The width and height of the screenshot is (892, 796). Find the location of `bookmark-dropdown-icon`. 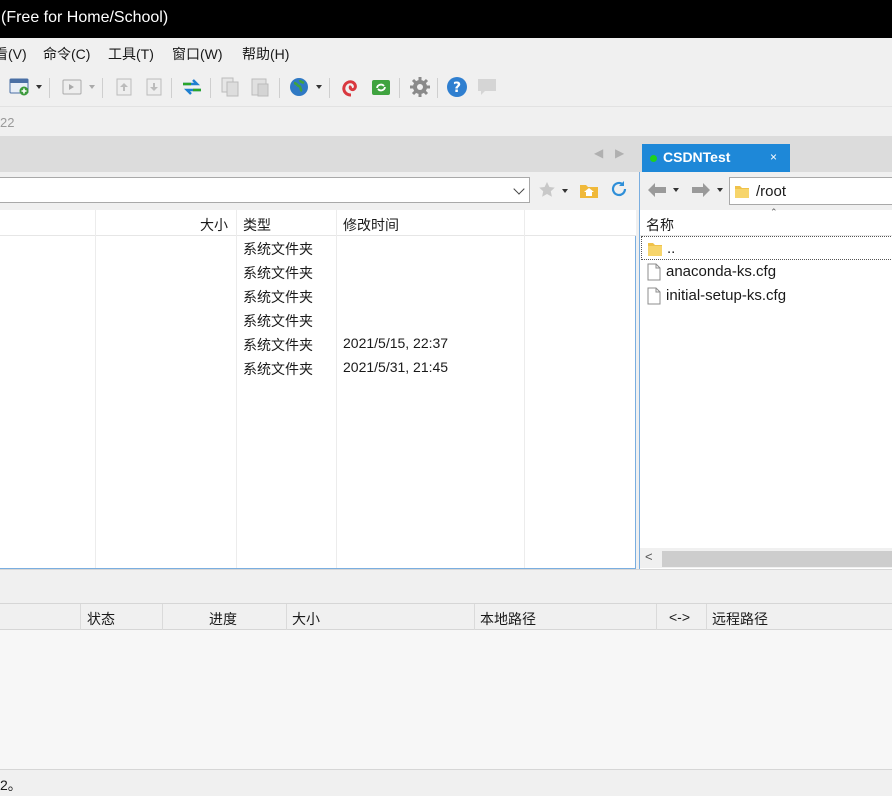

bookmark-dropdown-icon is located at coordinates (565, 191).